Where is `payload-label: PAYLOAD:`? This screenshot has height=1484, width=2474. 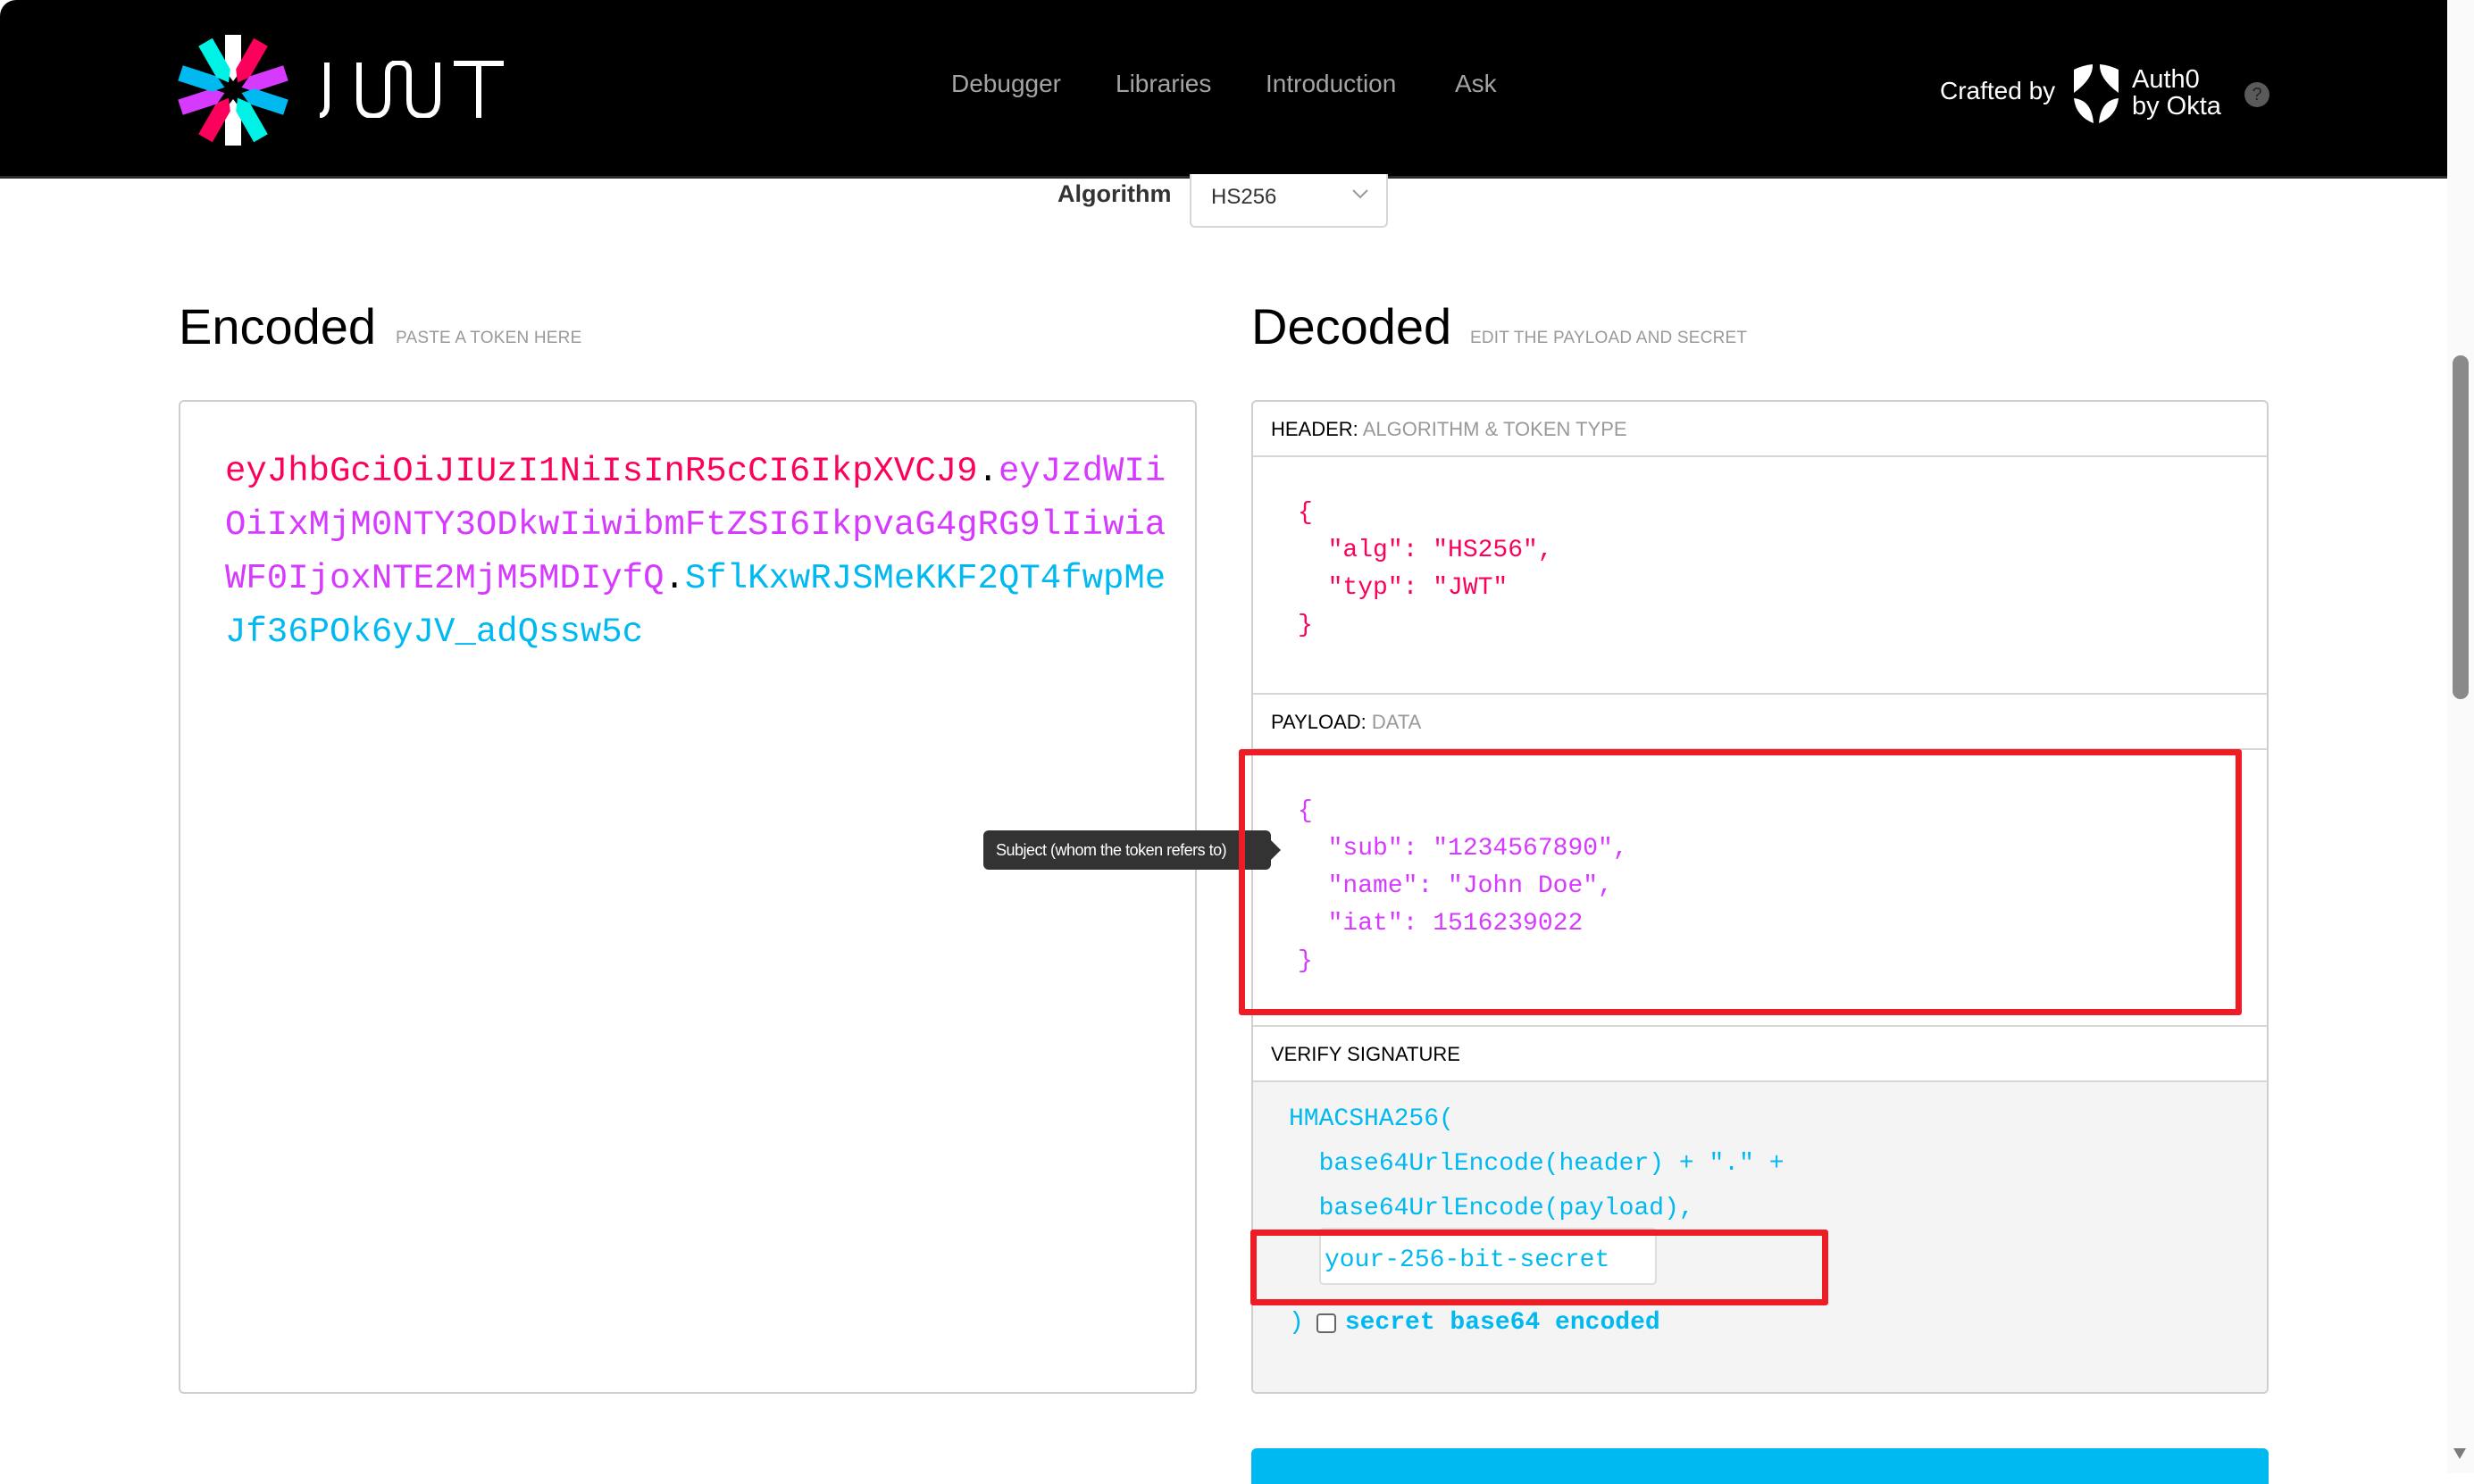
payload-label: PAYLOAD: is located at coordinates (1319, 722).